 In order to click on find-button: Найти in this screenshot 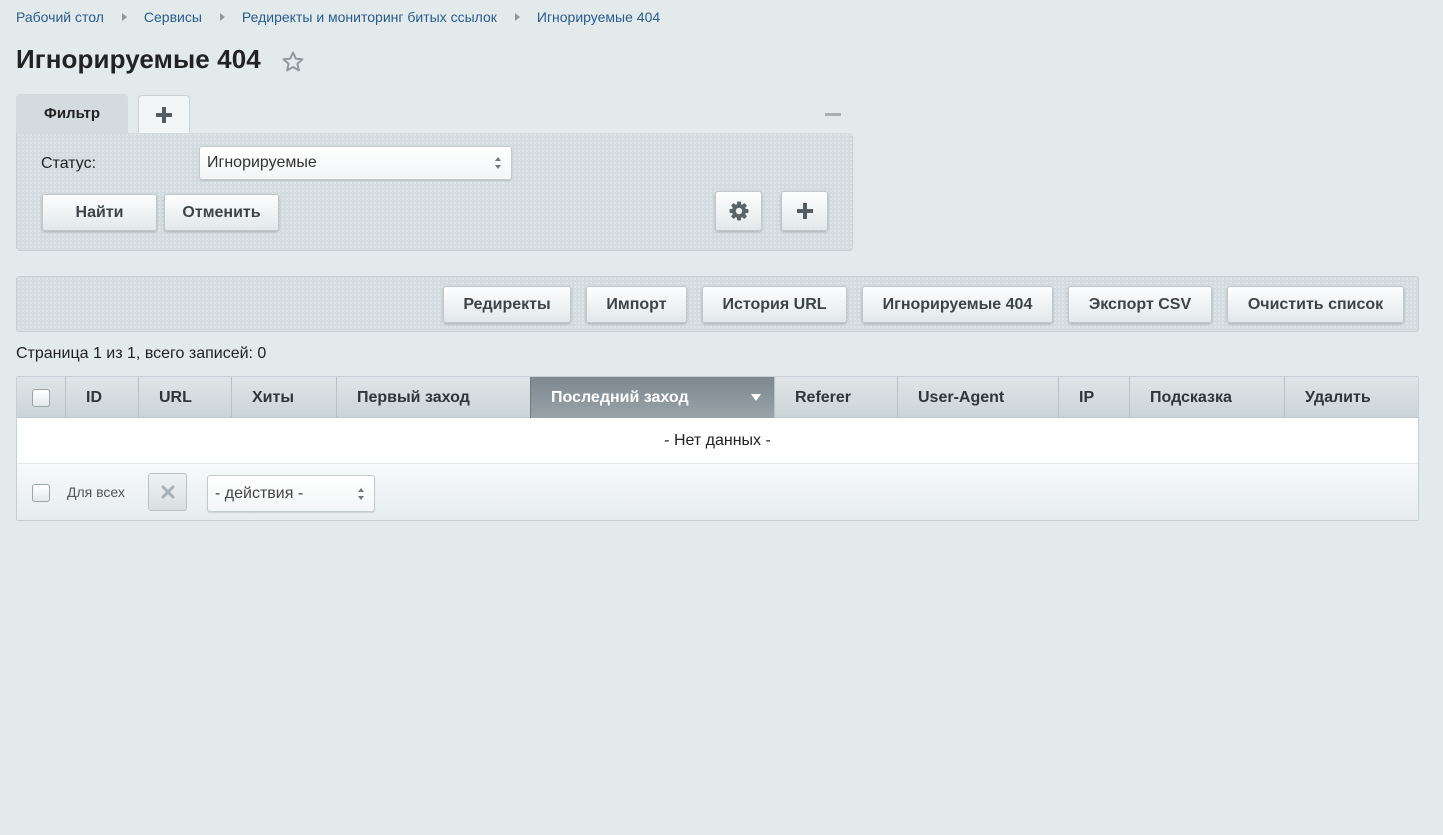, I will do `click(99, 212)`.